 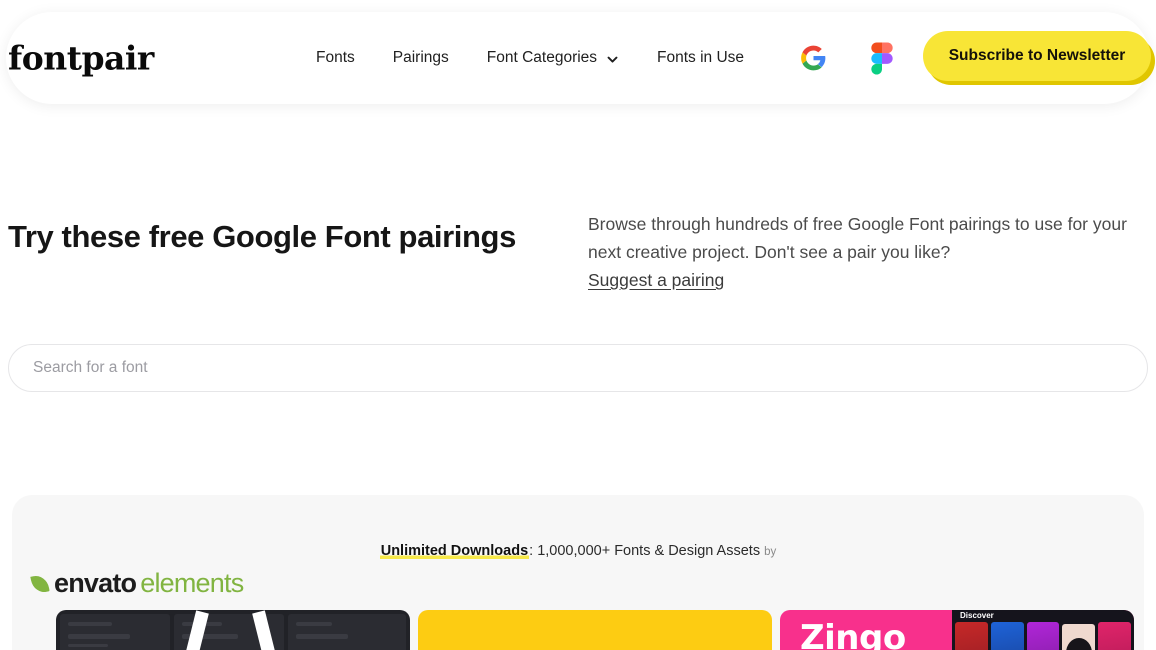 What do you see at coordinates (95, 583) in the screenshot?
I see `envato-wordmark: envato` at bounding box center [95, 583].